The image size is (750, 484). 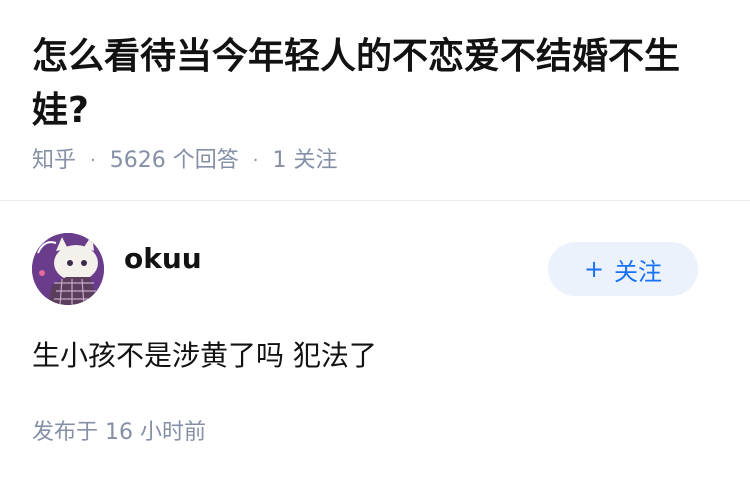 I want to click on plus-icon: +, so click(x=594, y=269).